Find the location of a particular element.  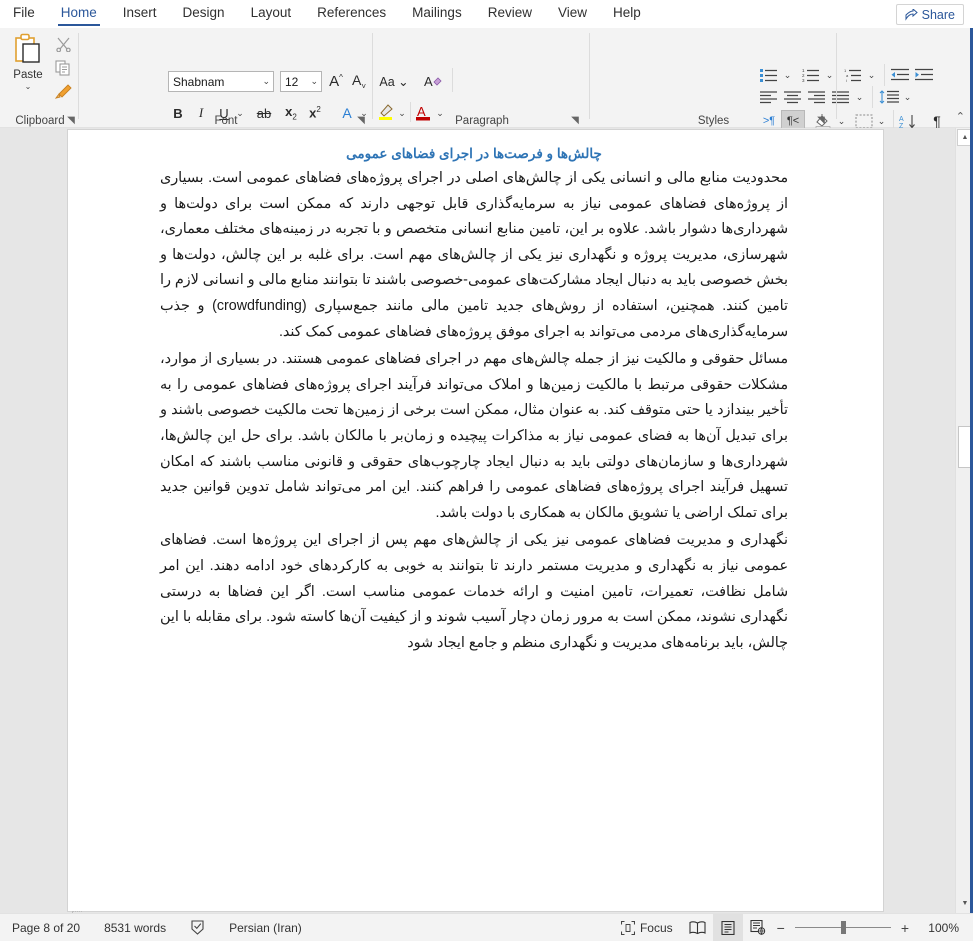

language-indicator: Persian (Iran) is located at coordinates (265, 927).